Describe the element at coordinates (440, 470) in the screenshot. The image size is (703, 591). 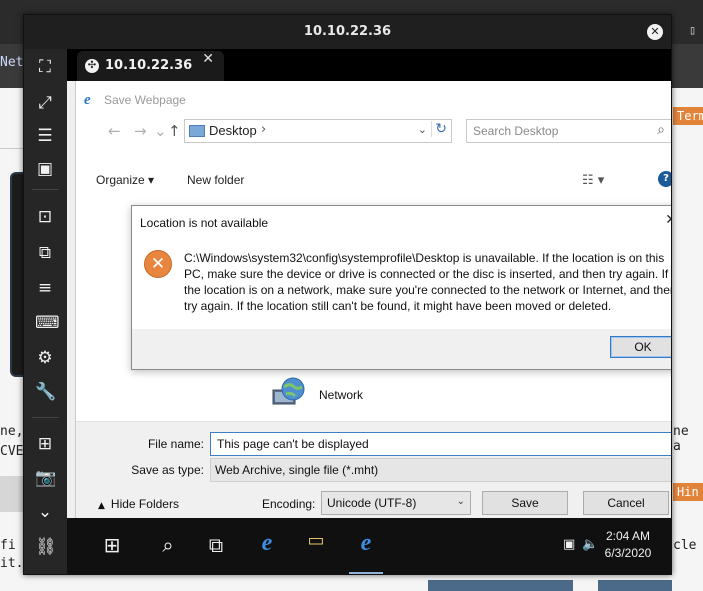
I see `save-as-type-select: Web Archive, single file (*.mht)` at that location.